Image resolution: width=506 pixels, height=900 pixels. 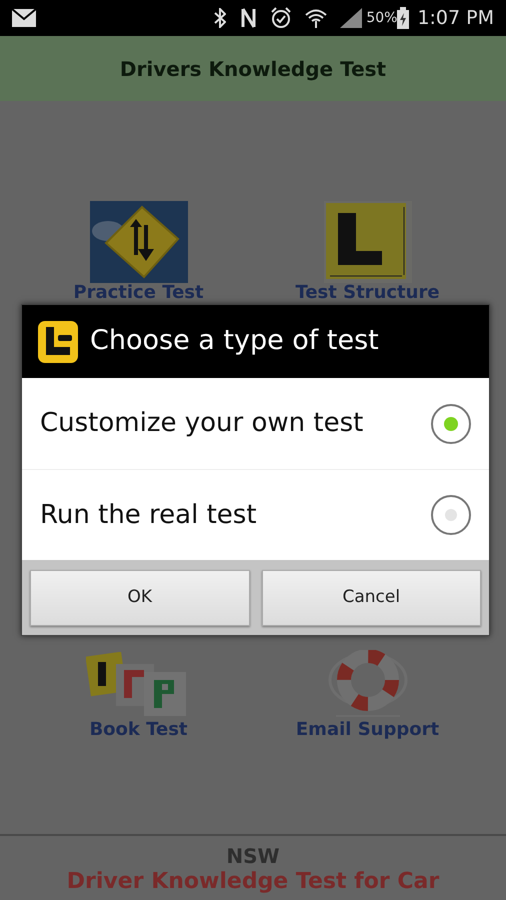 What do you see at coordinates (403, 18) in the screenshot?
I see `battery-charging-icon` at bounding box center [403, 18].